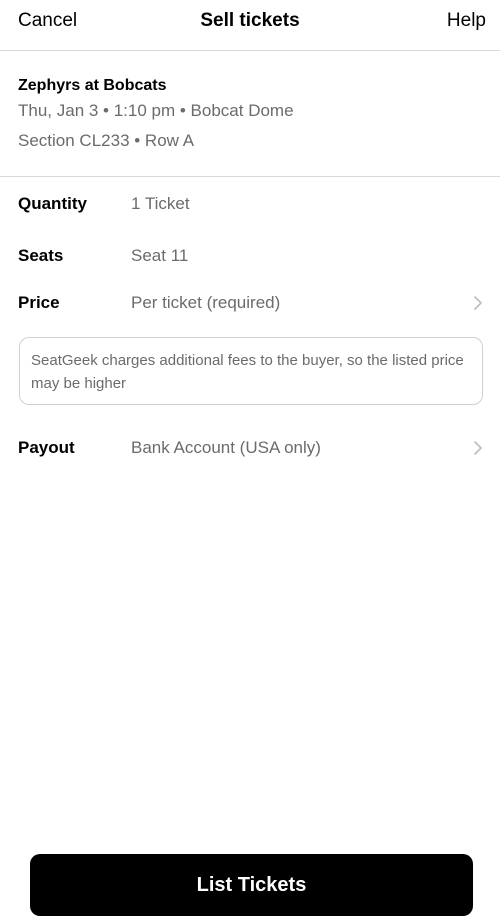 The image size is (500, 923). Describe the element at coordinates (52, 203) in the screenshot. I see `quantity-label: Quantity` at that location.